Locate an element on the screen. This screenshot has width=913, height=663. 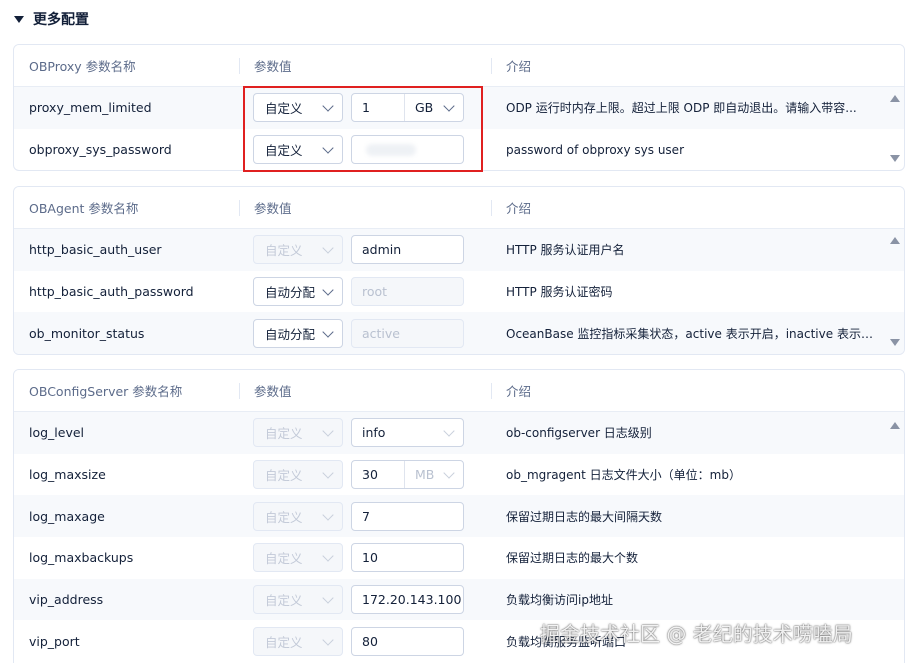
header-name: OBProxy 参数名称 is located at coordinates (82, 66).